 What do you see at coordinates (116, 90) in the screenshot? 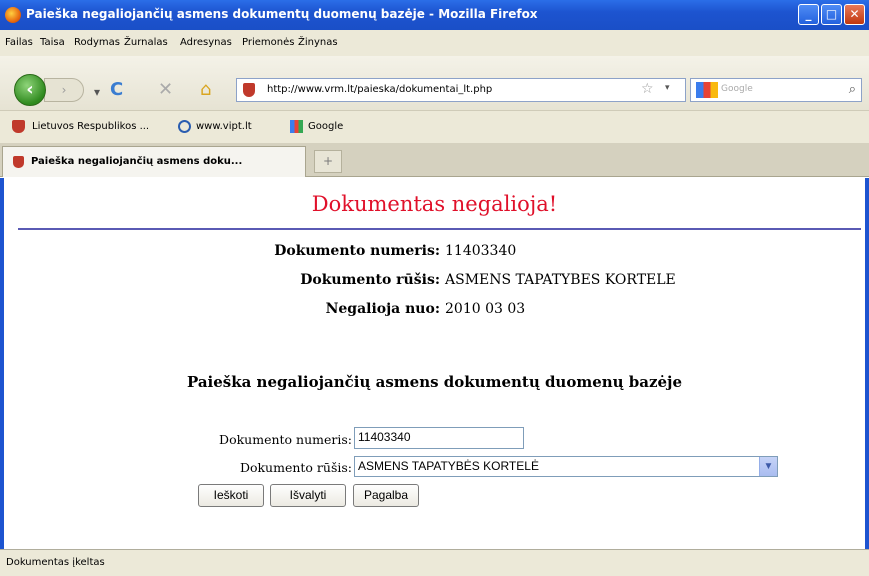
I see `reload-icon: C` at bounding box center [116, 90].